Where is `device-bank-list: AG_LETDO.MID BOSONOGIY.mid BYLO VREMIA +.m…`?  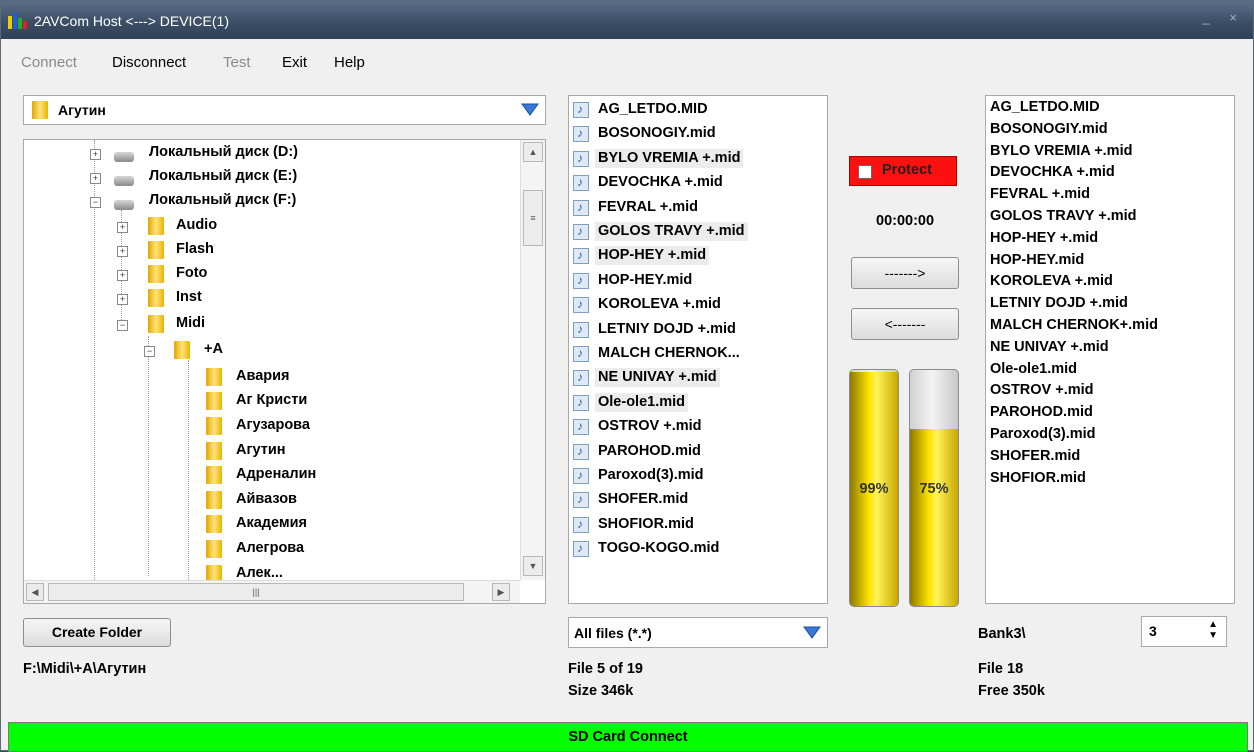
device-bank-list: AG_LETDO.MID BOSONOGIY.mid BYLO VREMIA +.m… is located at coordinates (1110, 349).